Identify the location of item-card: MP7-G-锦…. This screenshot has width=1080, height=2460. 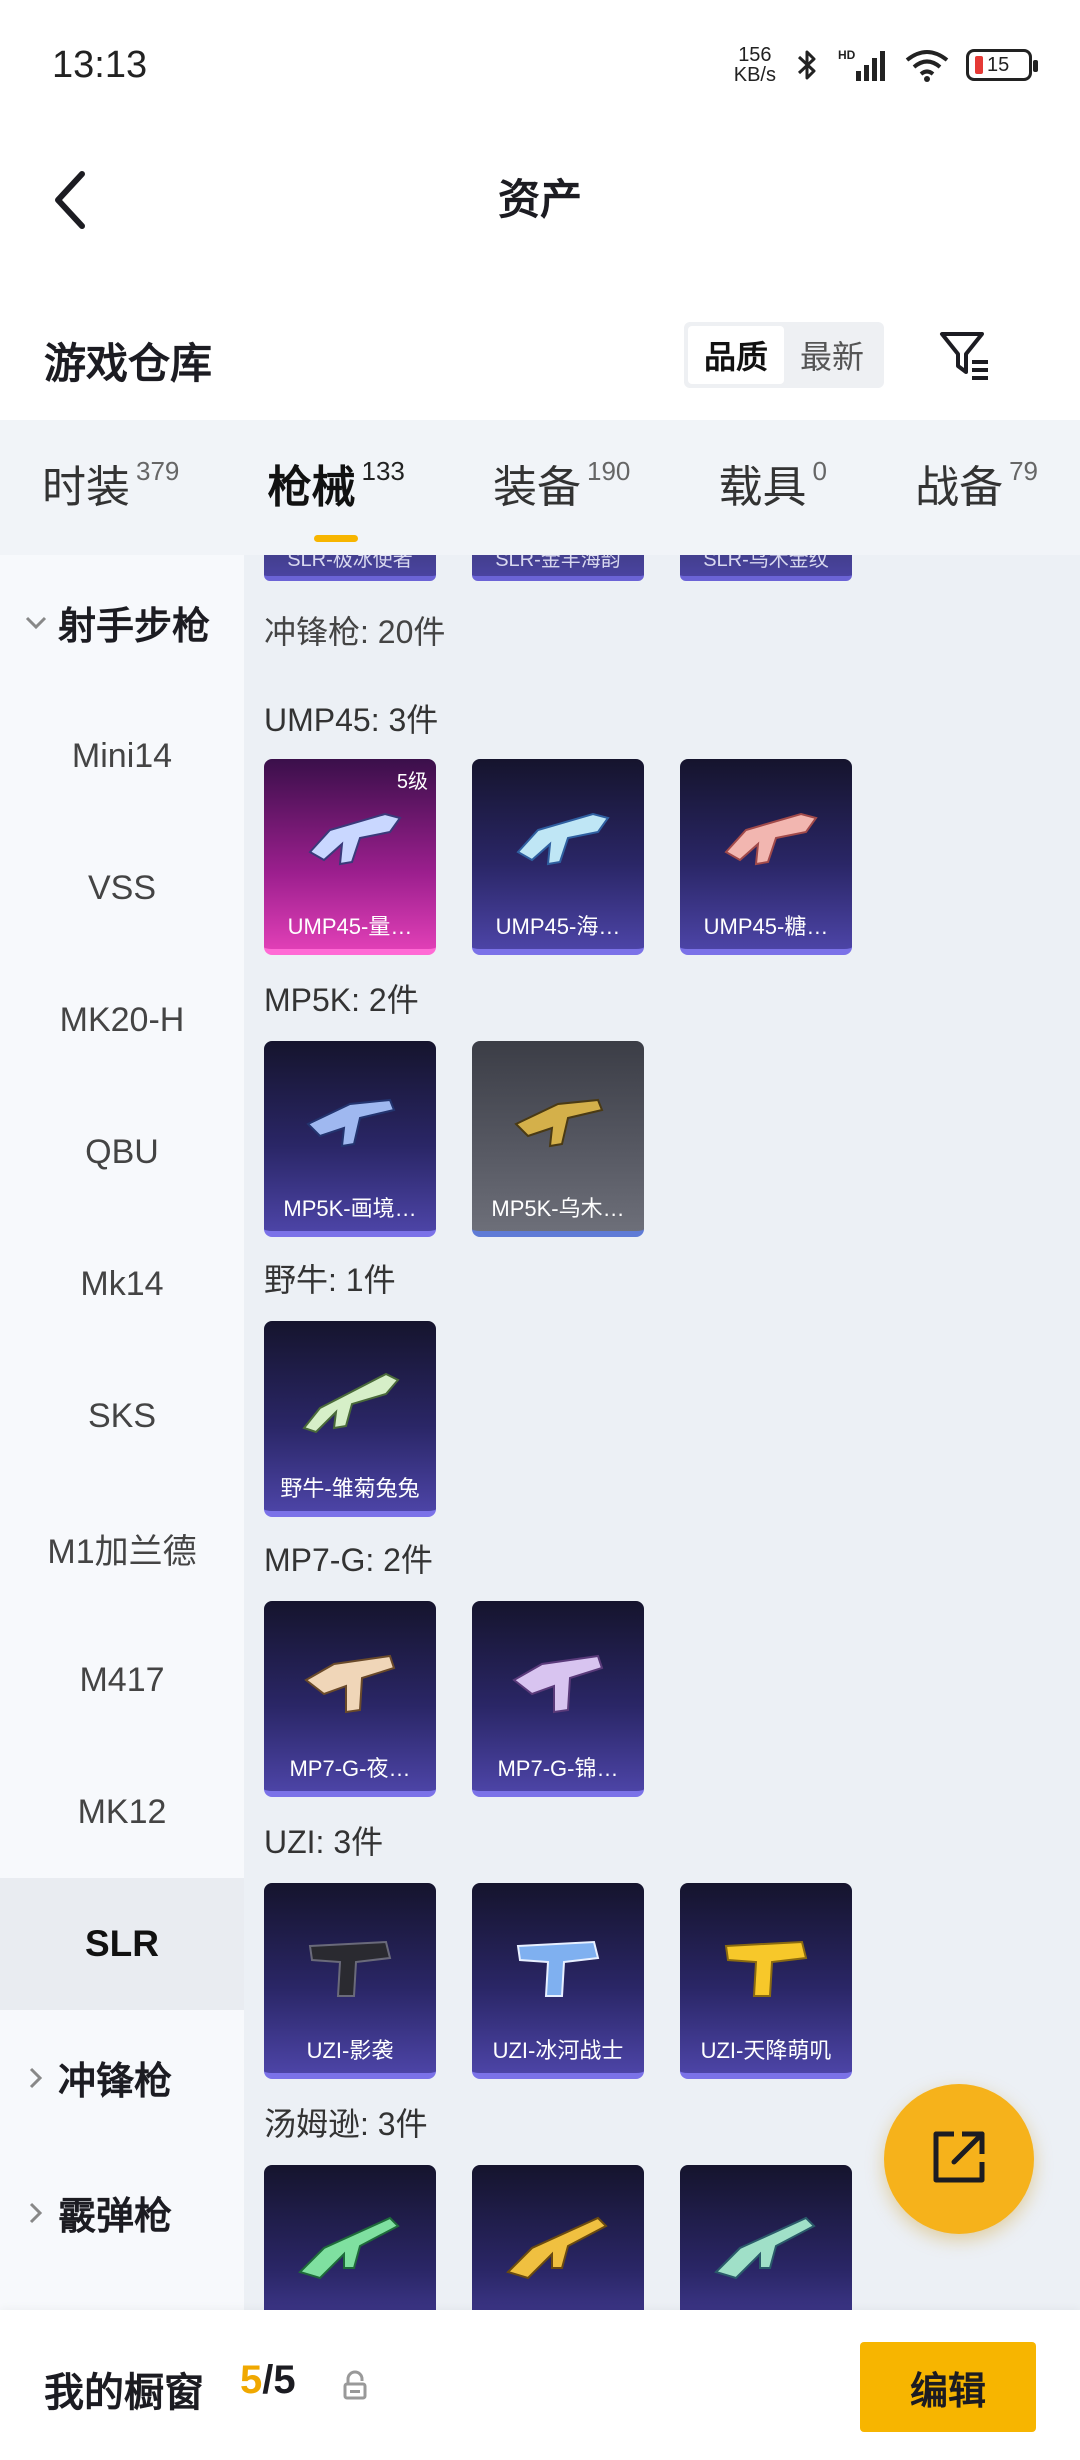
(558, 1699).